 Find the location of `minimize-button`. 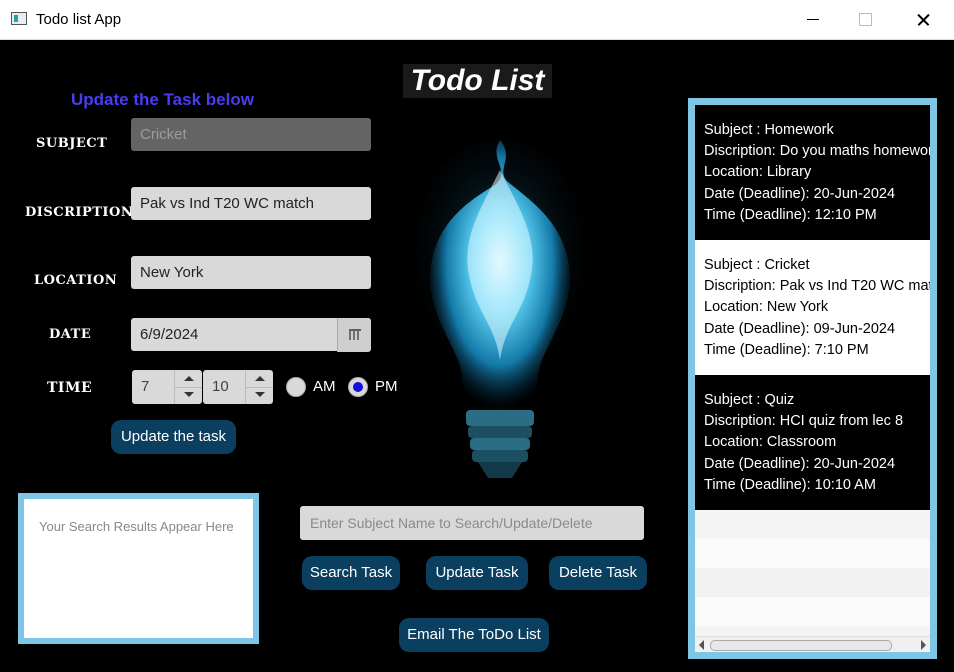

minimize-button is located at coordinates (813, 19).